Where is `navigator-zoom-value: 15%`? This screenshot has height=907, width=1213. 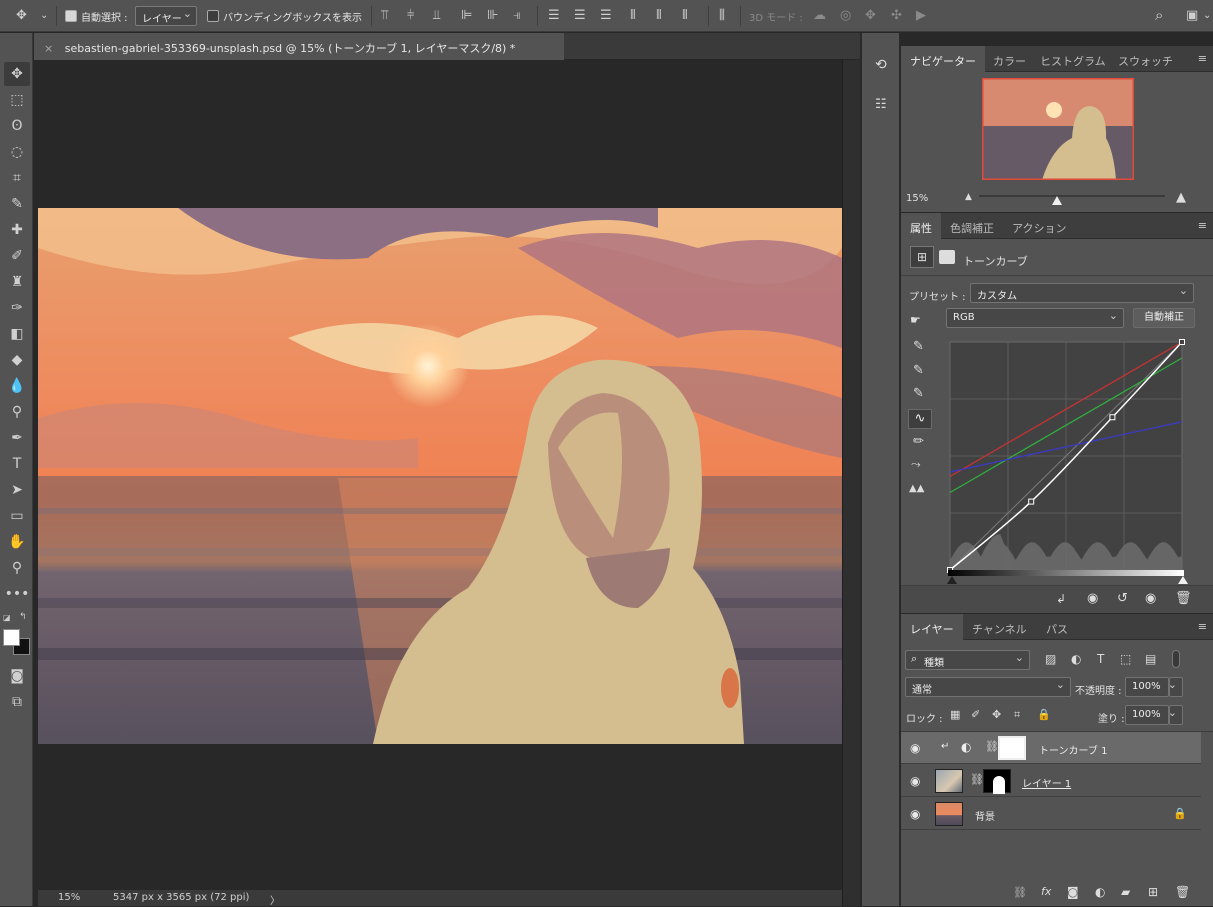 navigator-zoom-value: 15% is located at coordinates (917, 198).